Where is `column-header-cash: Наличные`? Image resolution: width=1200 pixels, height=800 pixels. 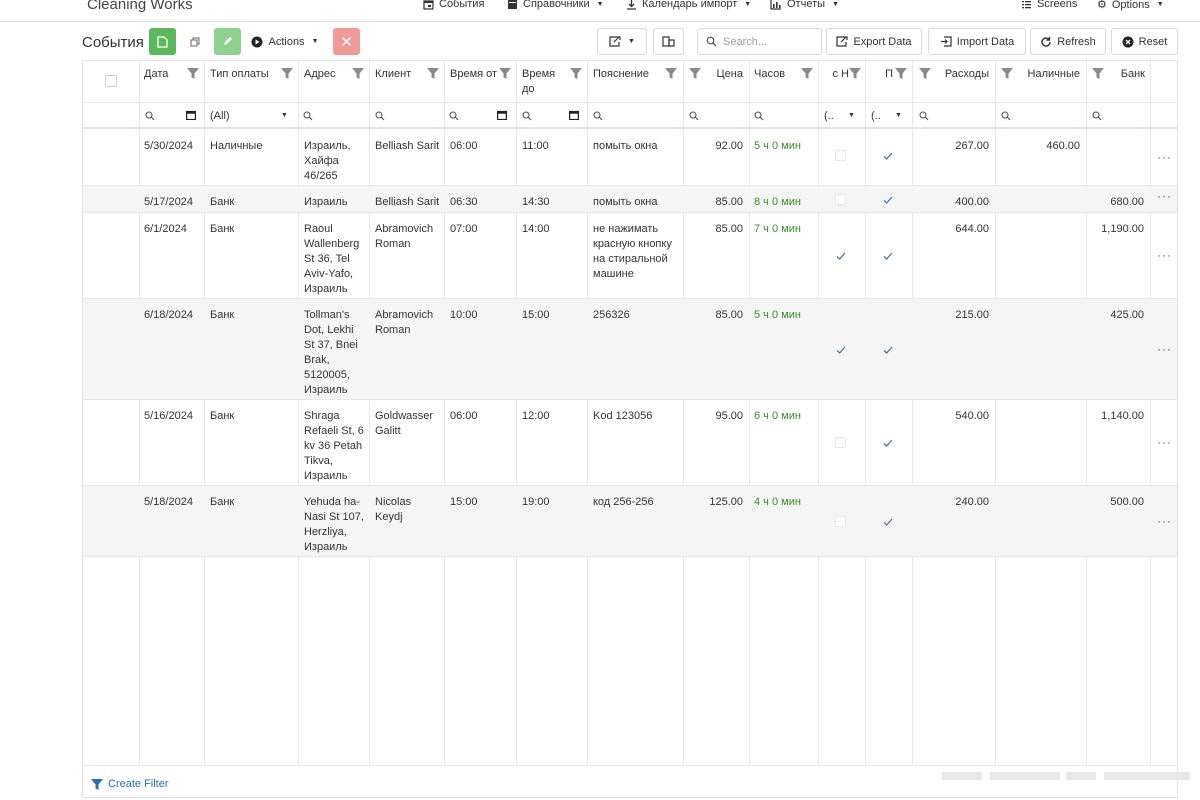 column-header-cash: Наличные is located at coordinates (1049, 74).